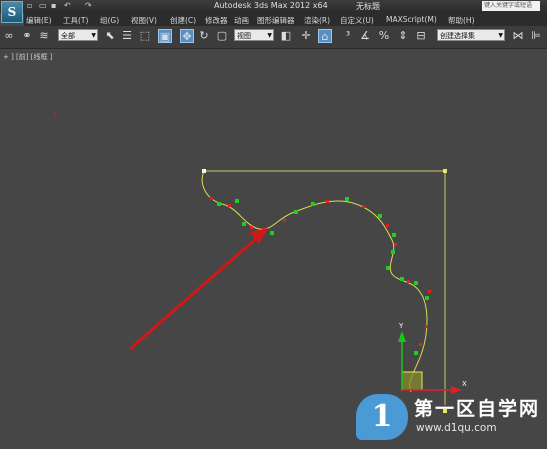  Describe the element at coordinates (317, 20) in the screenshot. I see `menu-rendering: 渲染(R)` at that location.